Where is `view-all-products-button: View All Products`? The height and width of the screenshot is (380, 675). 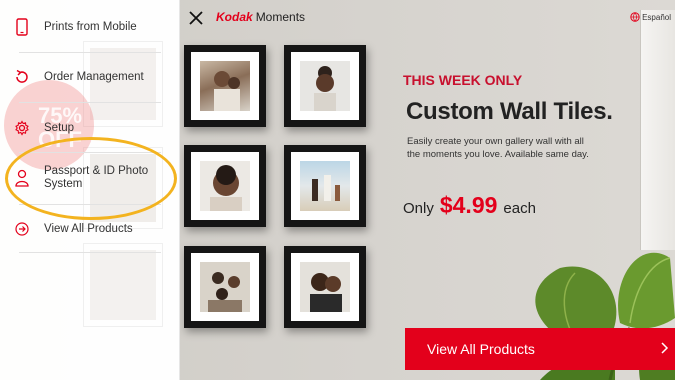
view-all-products-button: View All Products is located at coordinates (540, 349).